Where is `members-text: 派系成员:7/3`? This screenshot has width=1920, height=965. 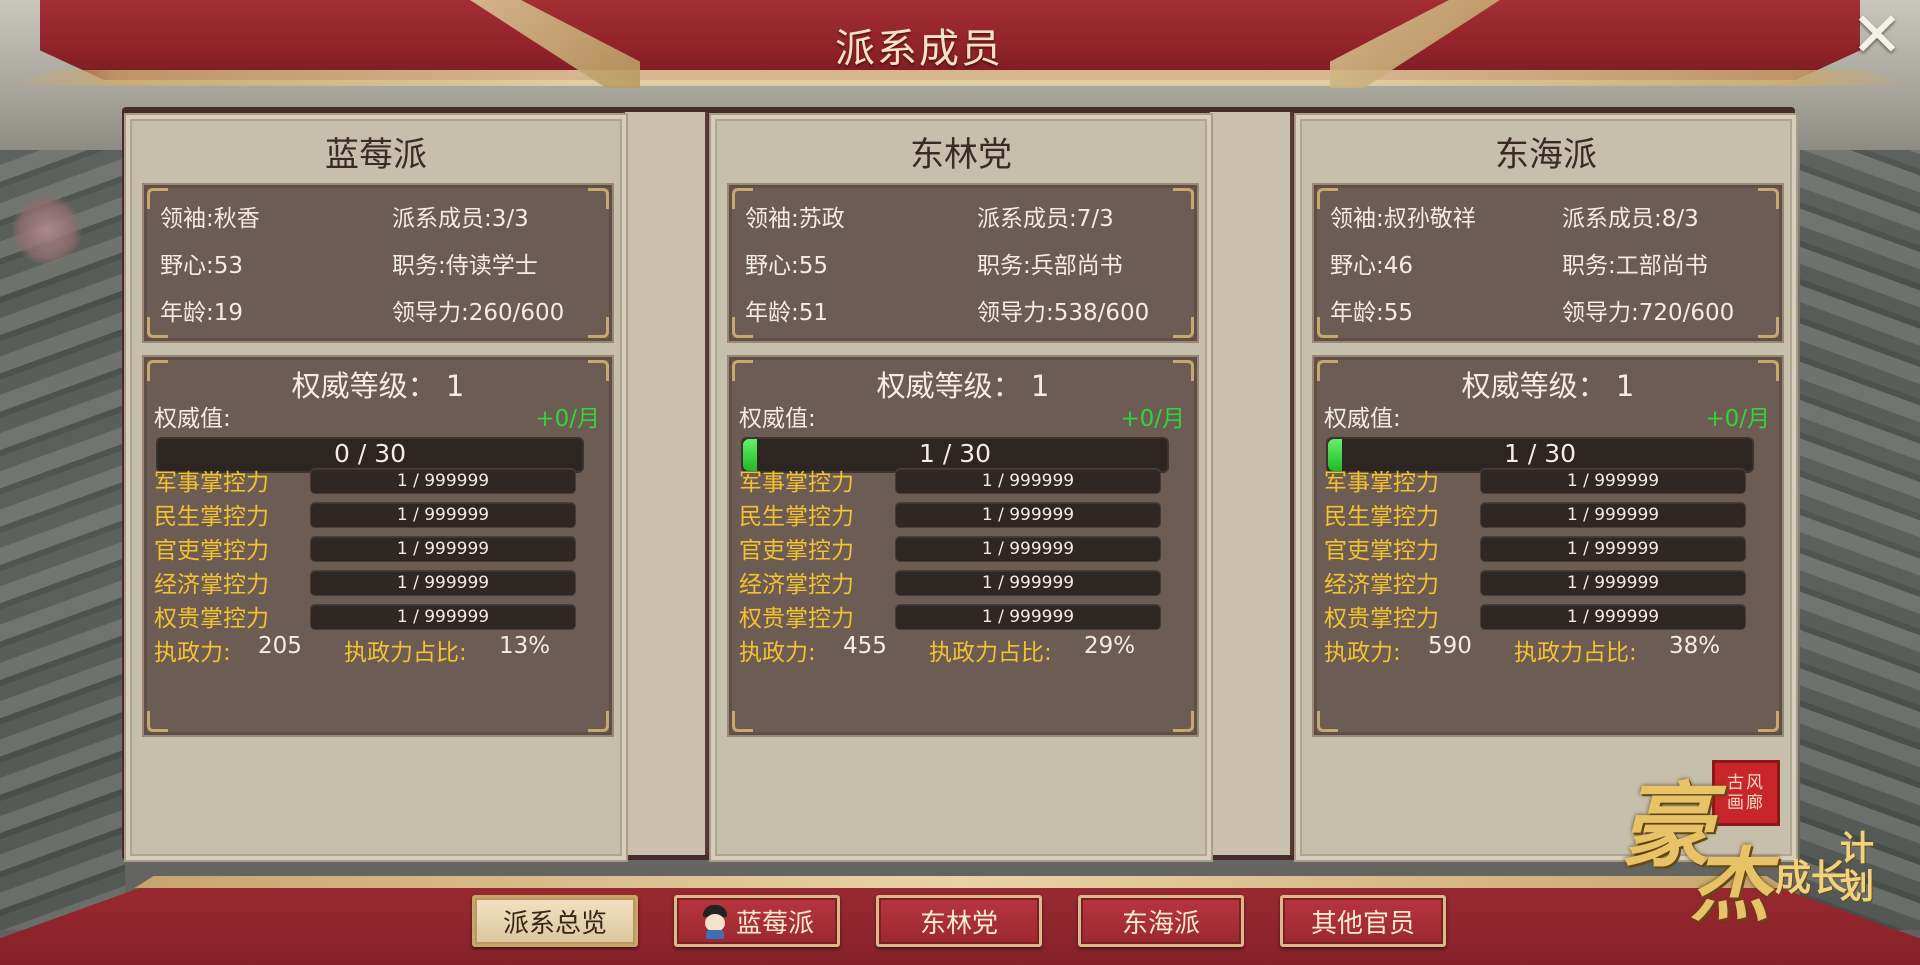 members-text: 派系成员:7/3 is located at coordinates (1045, 219).